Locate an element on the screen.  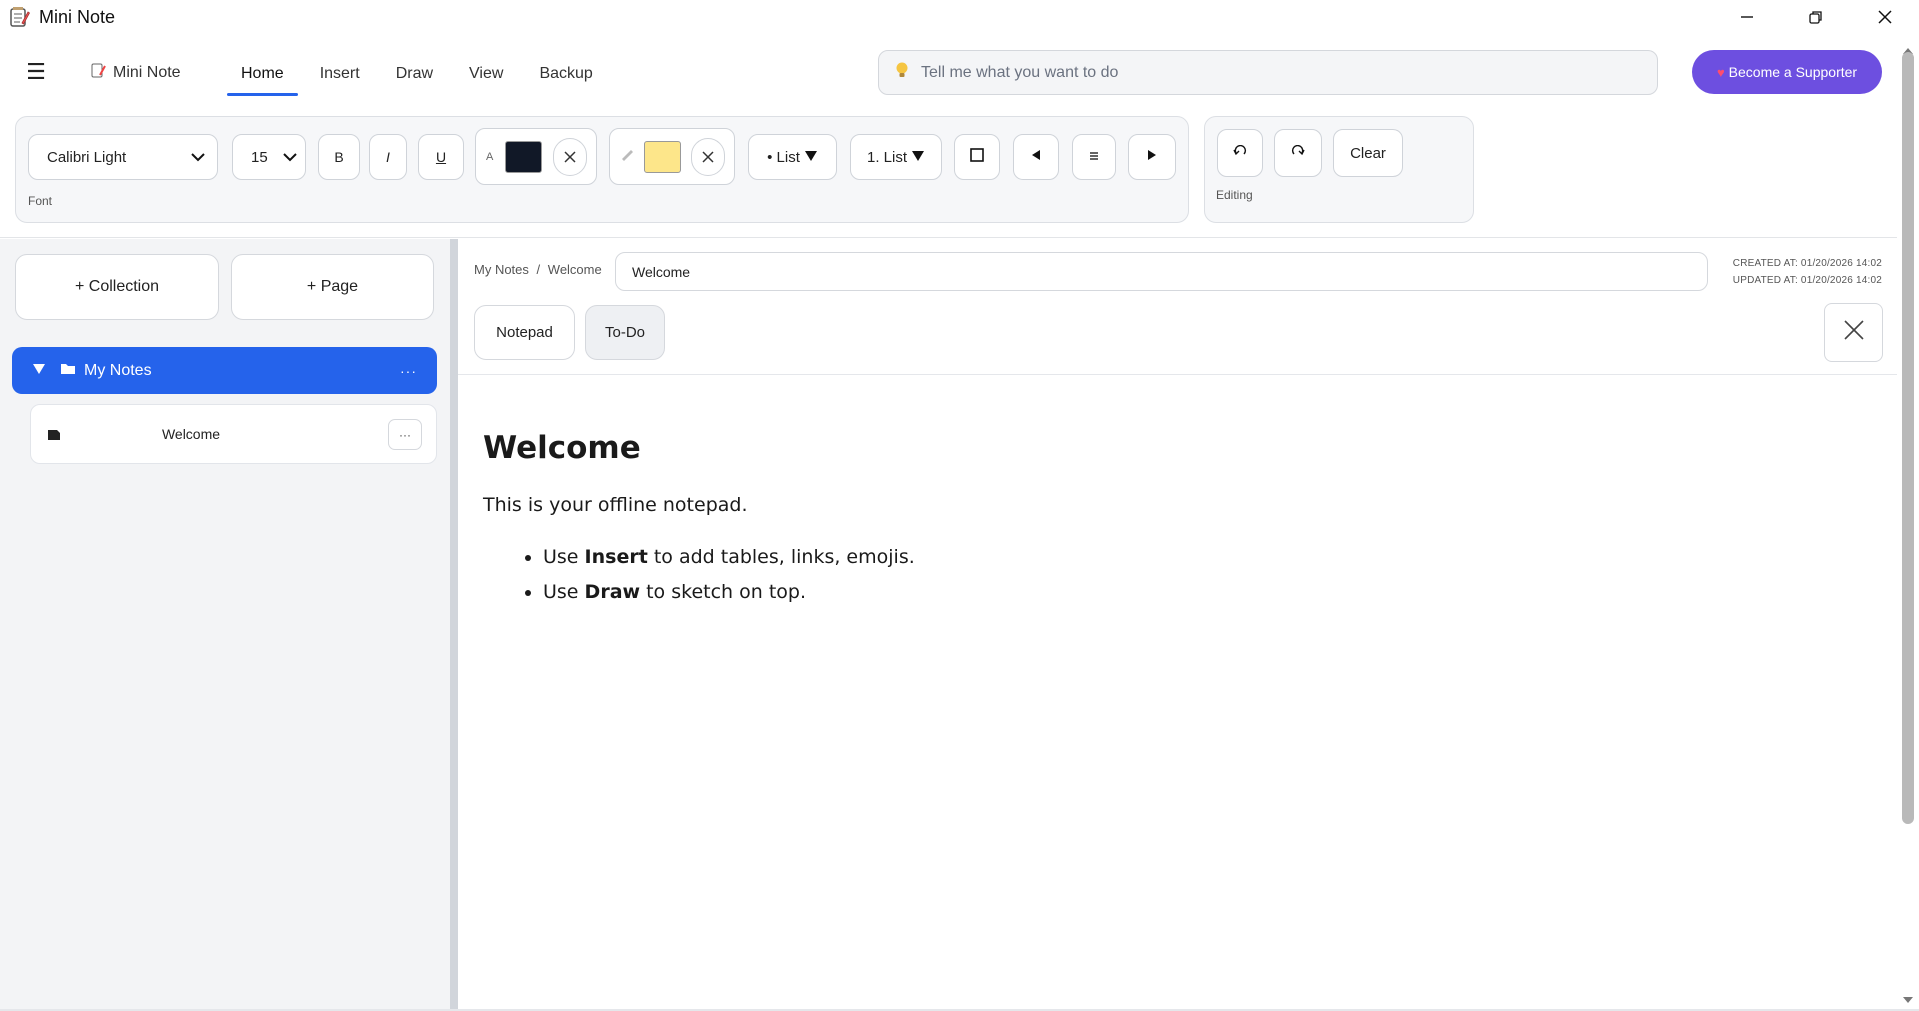
align-icon is located at coordinates (1094, 157).